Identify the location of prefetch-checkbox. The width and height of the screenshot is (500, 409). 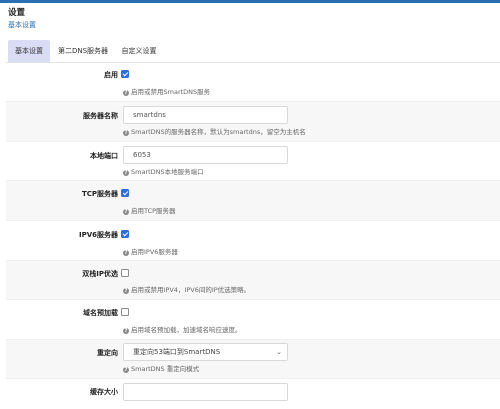
(125, 312).